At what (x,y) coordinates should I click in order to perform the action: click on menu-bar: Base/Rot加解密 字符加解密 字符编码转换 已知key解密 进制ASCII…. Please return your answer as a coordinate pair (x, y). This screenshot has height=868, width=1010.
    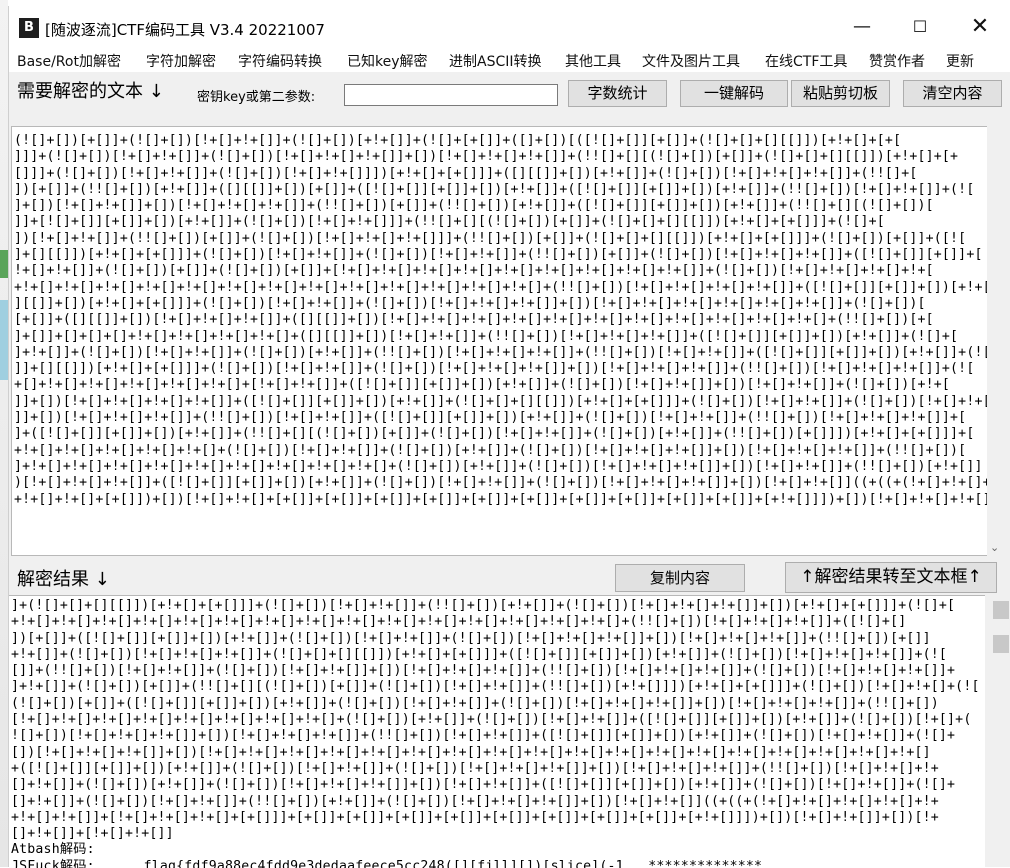
    Looking at the image, I should click on (509, 60).